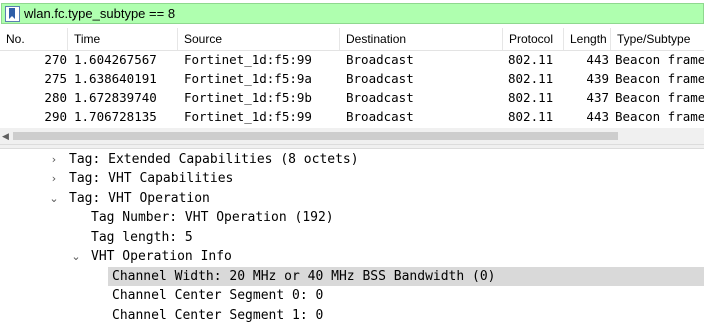 This screenshot has width=704, height=325. What do you see at coordinates (259, 39) in the screenshot?
I see `col-header-source: Source` at bounding box center [259, 39].